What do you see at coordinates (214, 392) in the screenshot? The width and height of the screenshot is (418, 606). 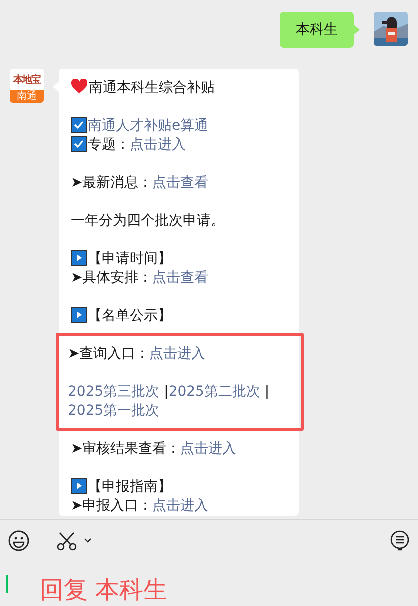 I see `link: 2025第二批次` at bounding box center [214, 392].